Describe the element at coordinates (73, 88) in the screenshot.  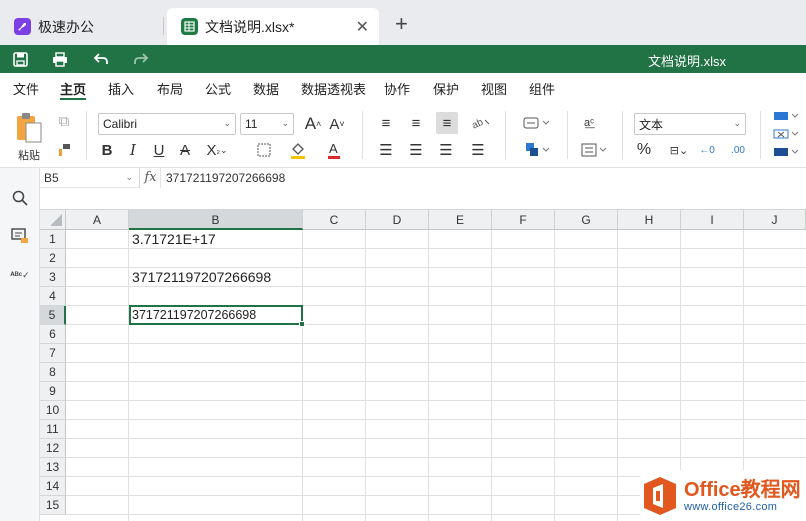
I see `menu-home: 主页` at that location.